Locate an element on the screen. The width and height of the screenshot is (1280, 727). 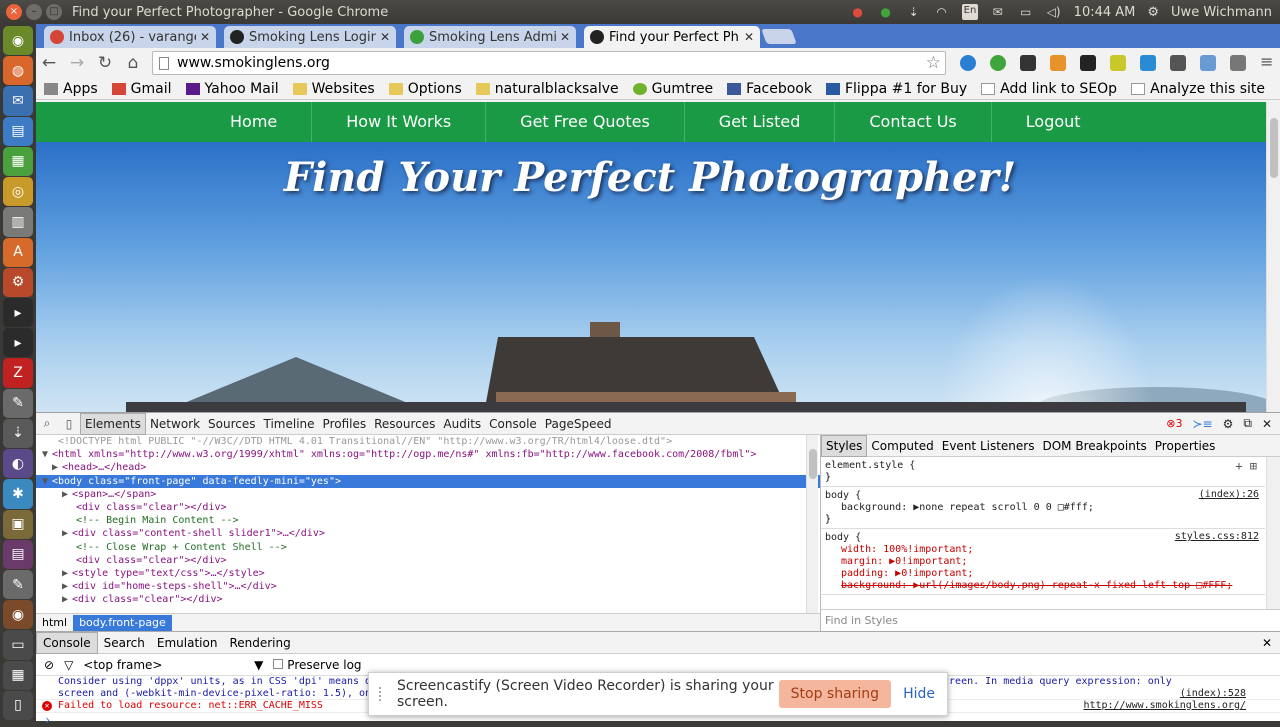
styles-scrollbar is located at coordinates (1273, 533).